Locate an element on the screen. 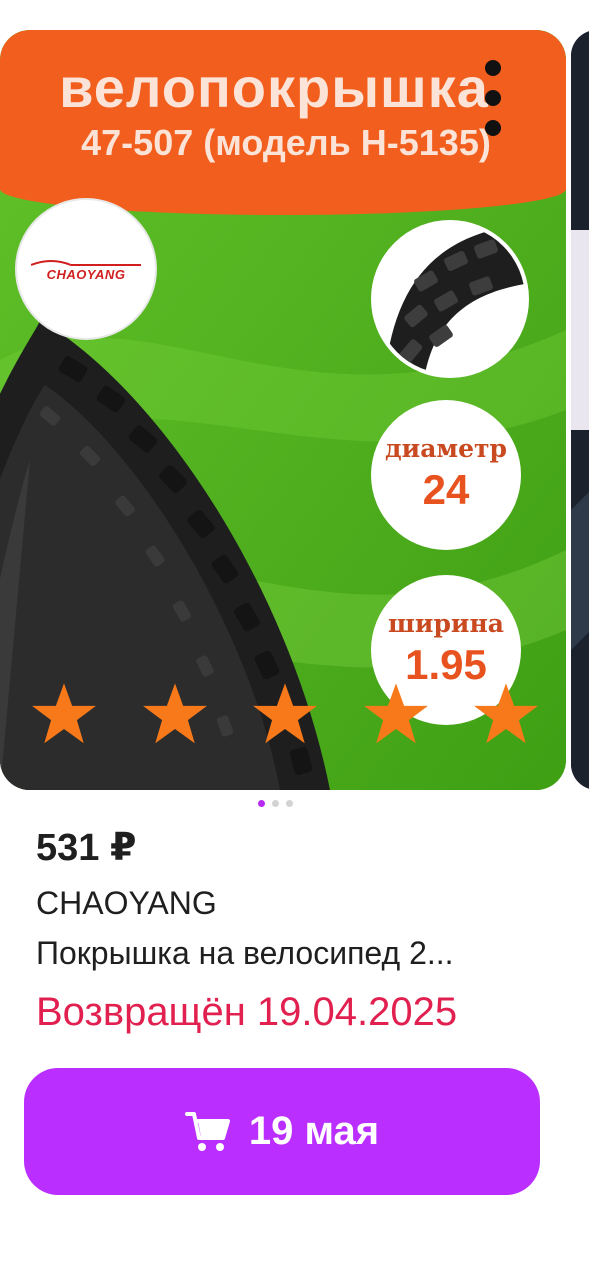 Image resolution: width=589 pixels, height=1280 pixels. rating-stars is located at coordinates (285, 715).